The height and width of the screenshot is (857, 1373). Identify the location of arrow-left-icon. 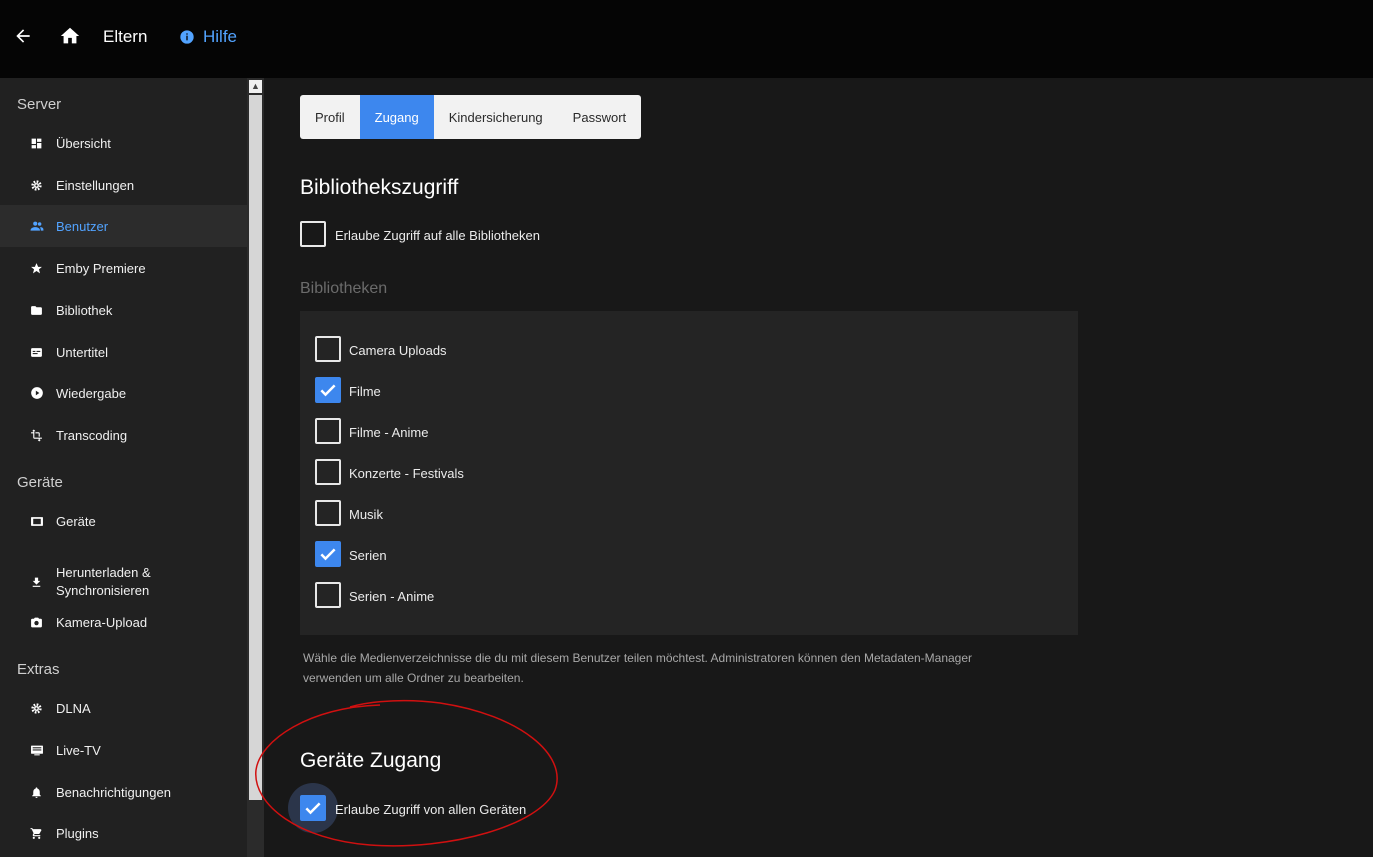
(23, 36).